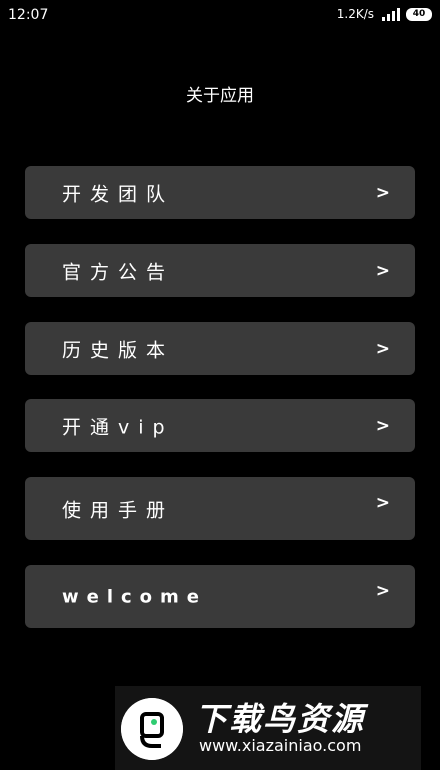 This screenshot has height=770, width=440. What do you see at coordinates (280, 745) in the screenshot?
I see `watermark-url: www.xiazainiao.com` at bounding box center [280, 745].